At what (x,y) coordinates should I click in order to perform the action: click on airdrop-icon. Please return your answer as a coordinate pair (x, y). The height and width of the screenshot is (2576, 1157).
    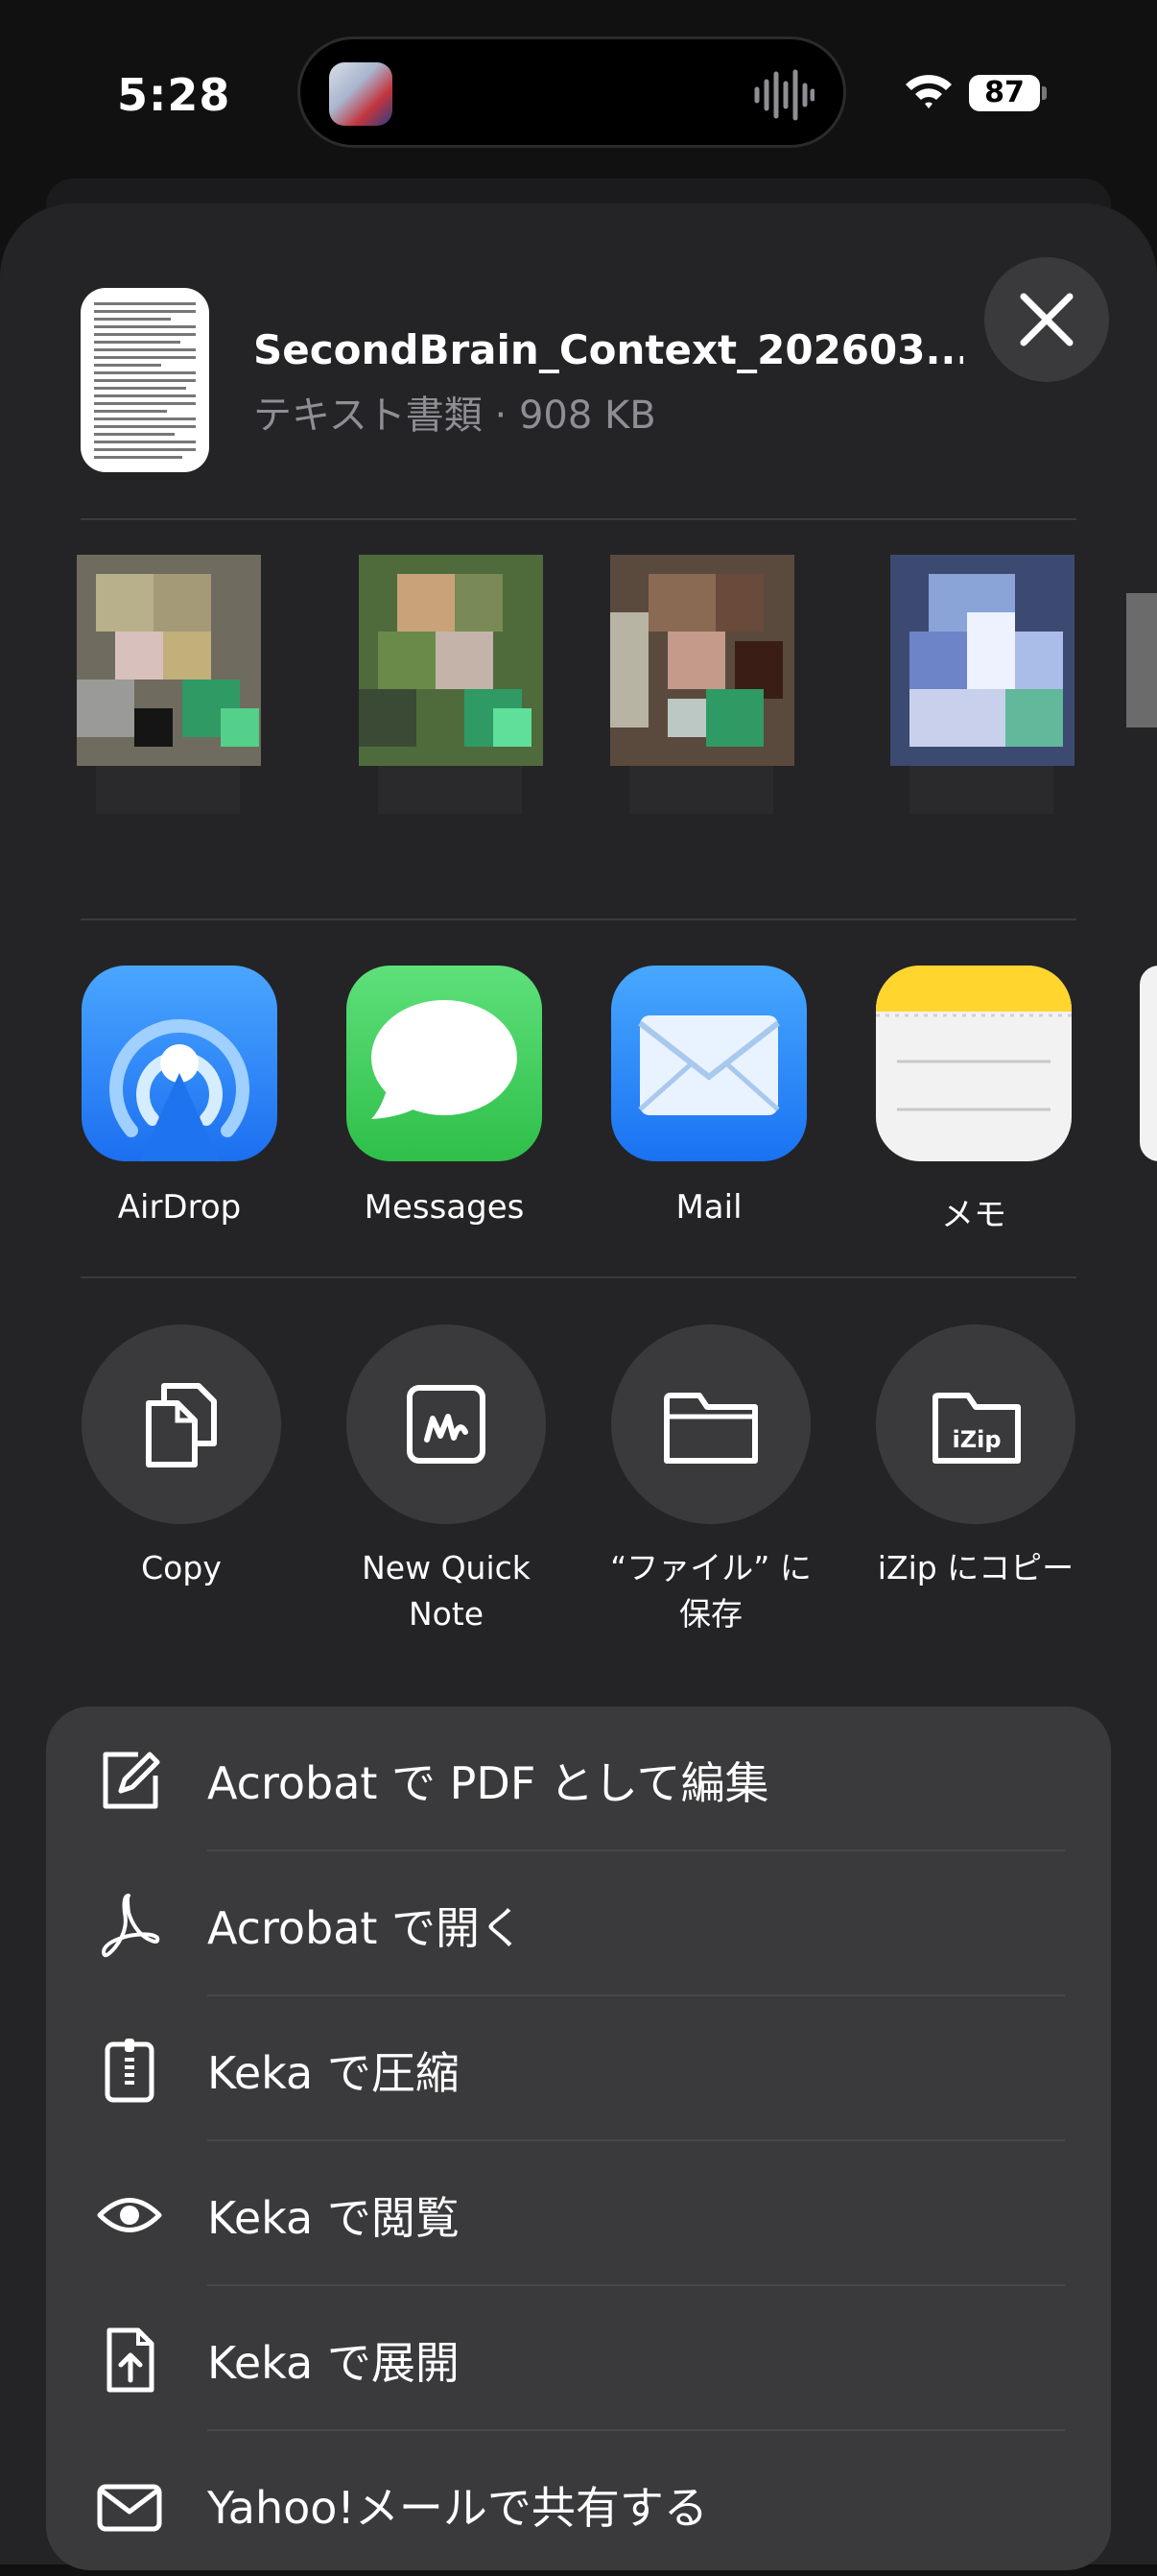
    Looking at the image, I should click on (179, 1063).